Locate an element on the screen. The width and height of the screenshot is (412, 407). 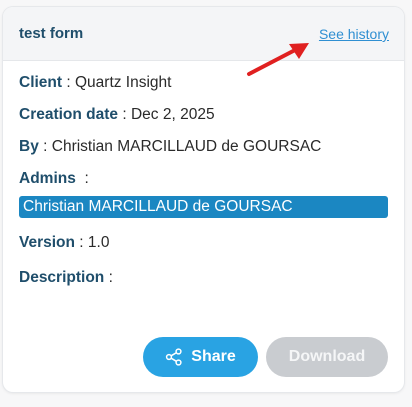
download-button: Download is located at coordinates (327, 357).